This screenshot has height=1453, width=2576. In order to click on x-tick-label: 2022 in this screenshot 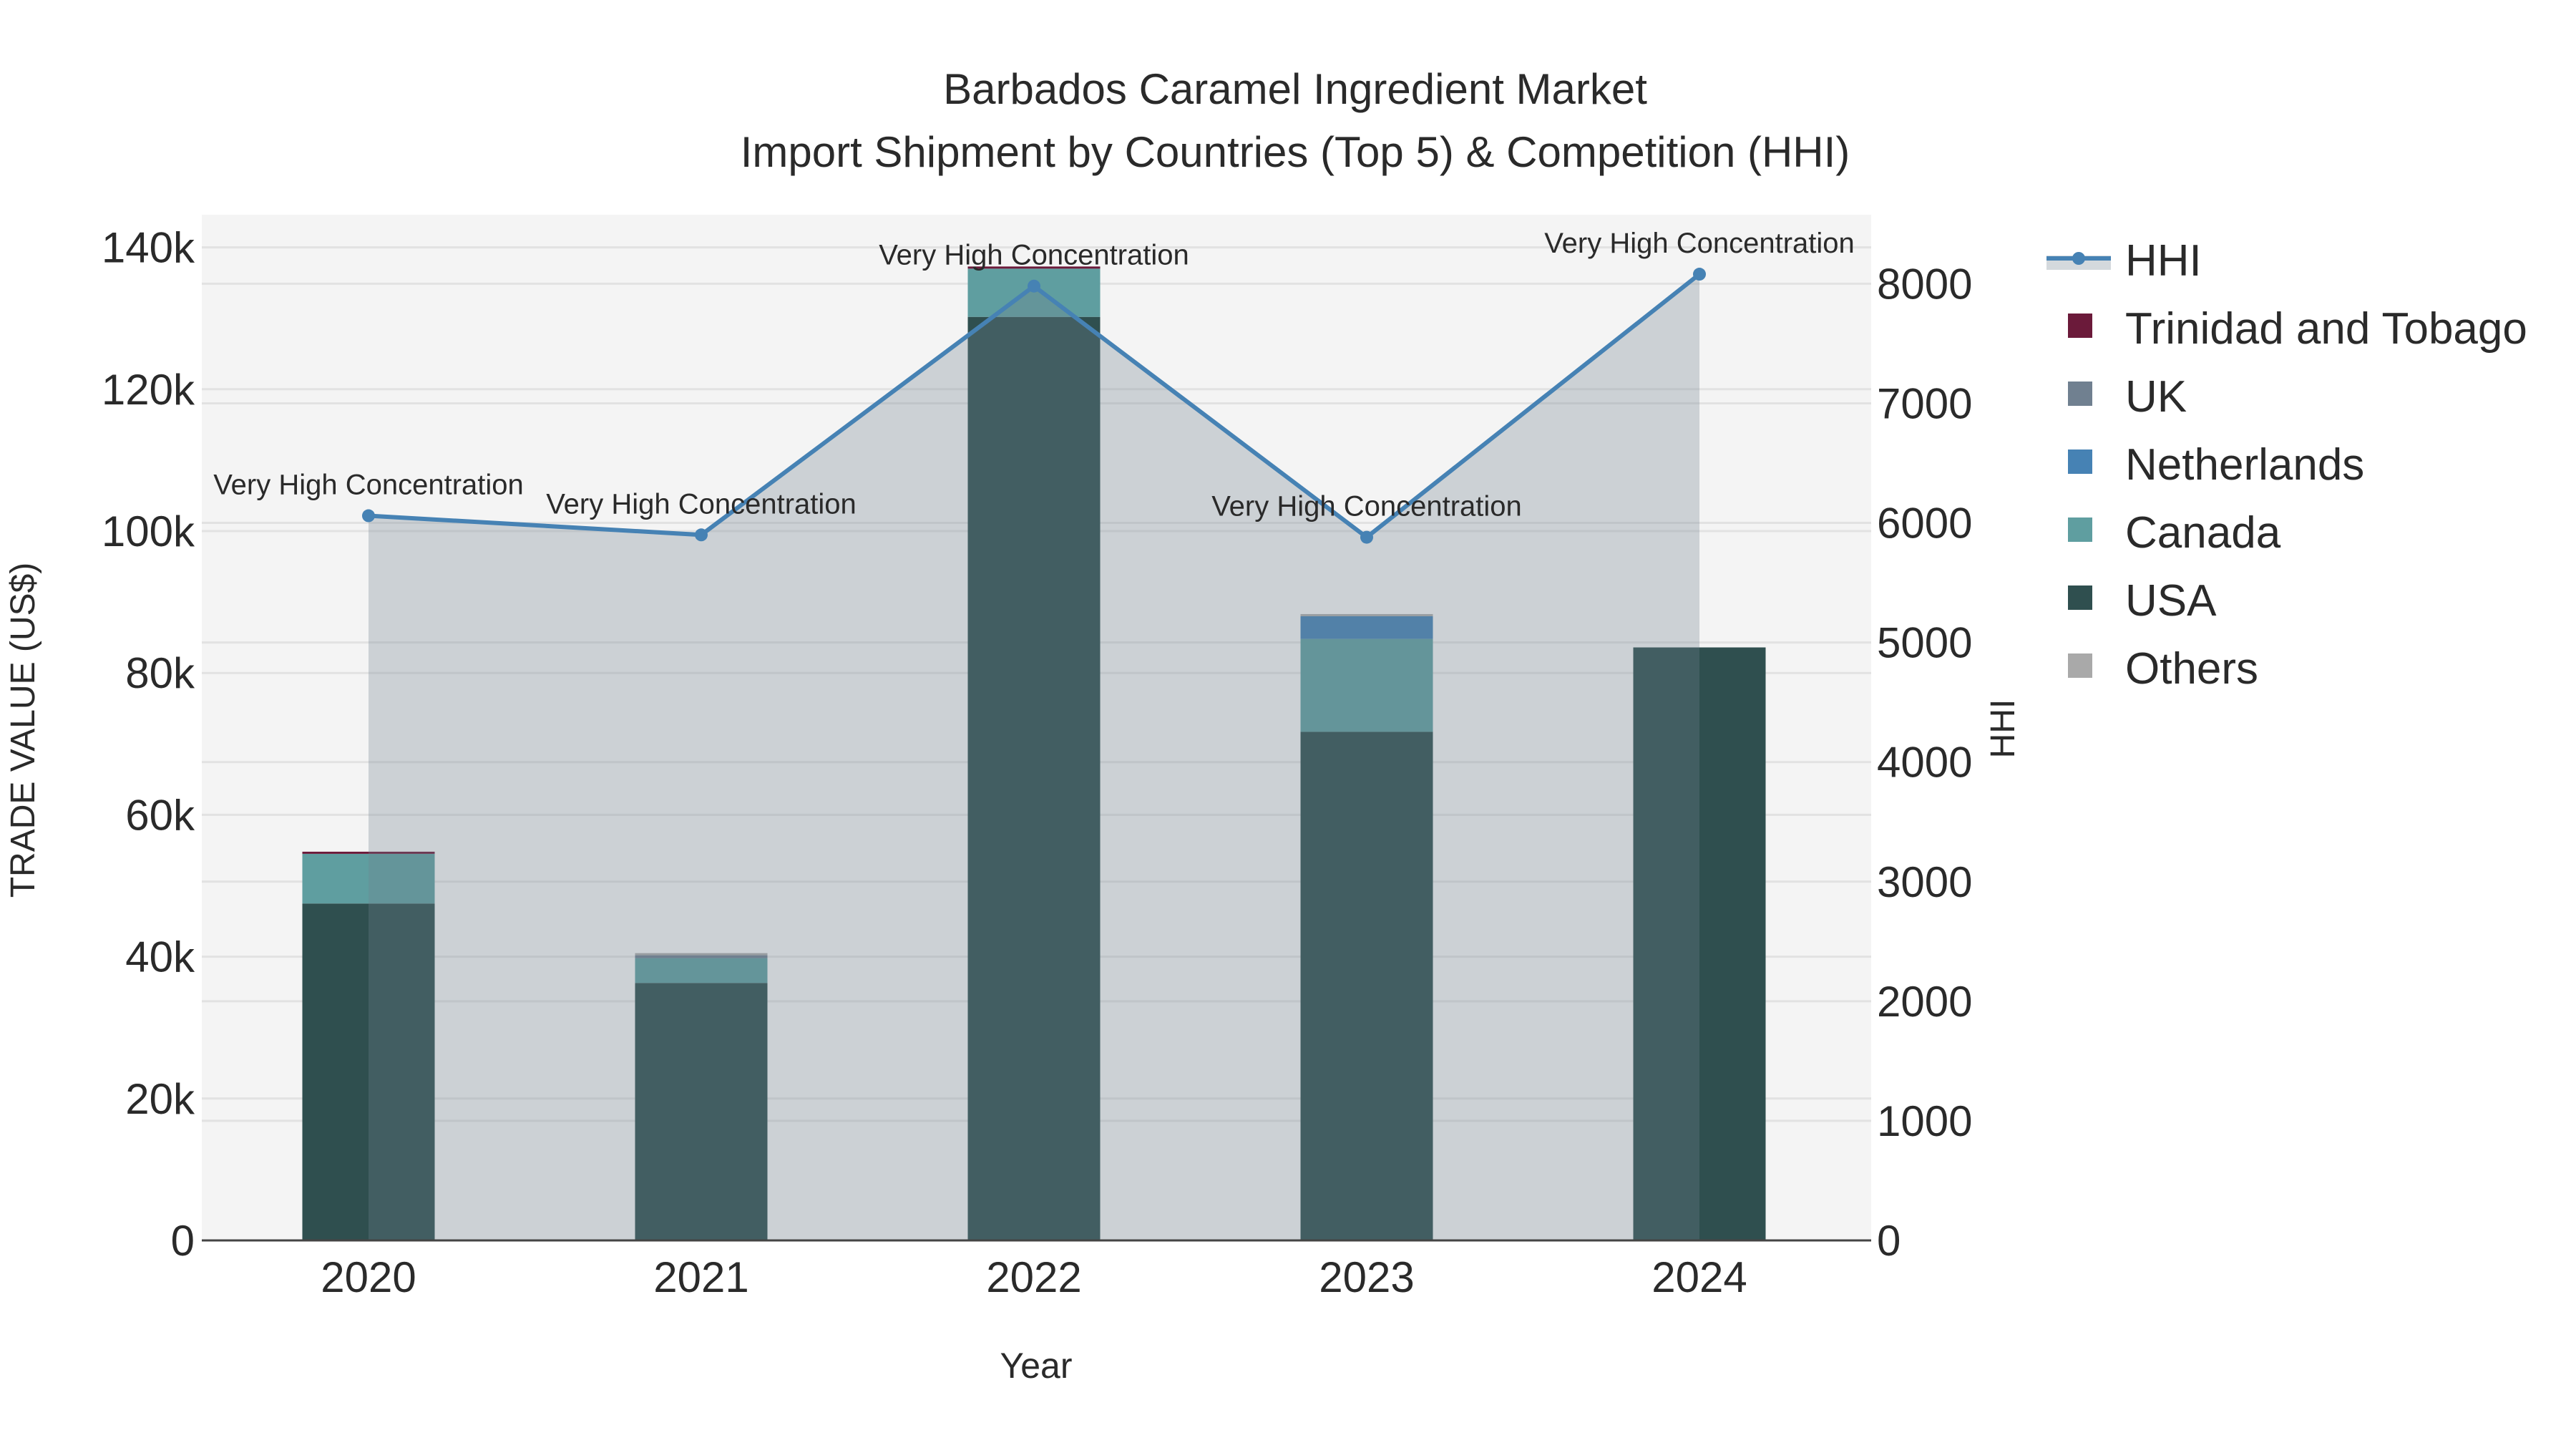, I will do `click(1033, 1277)`.